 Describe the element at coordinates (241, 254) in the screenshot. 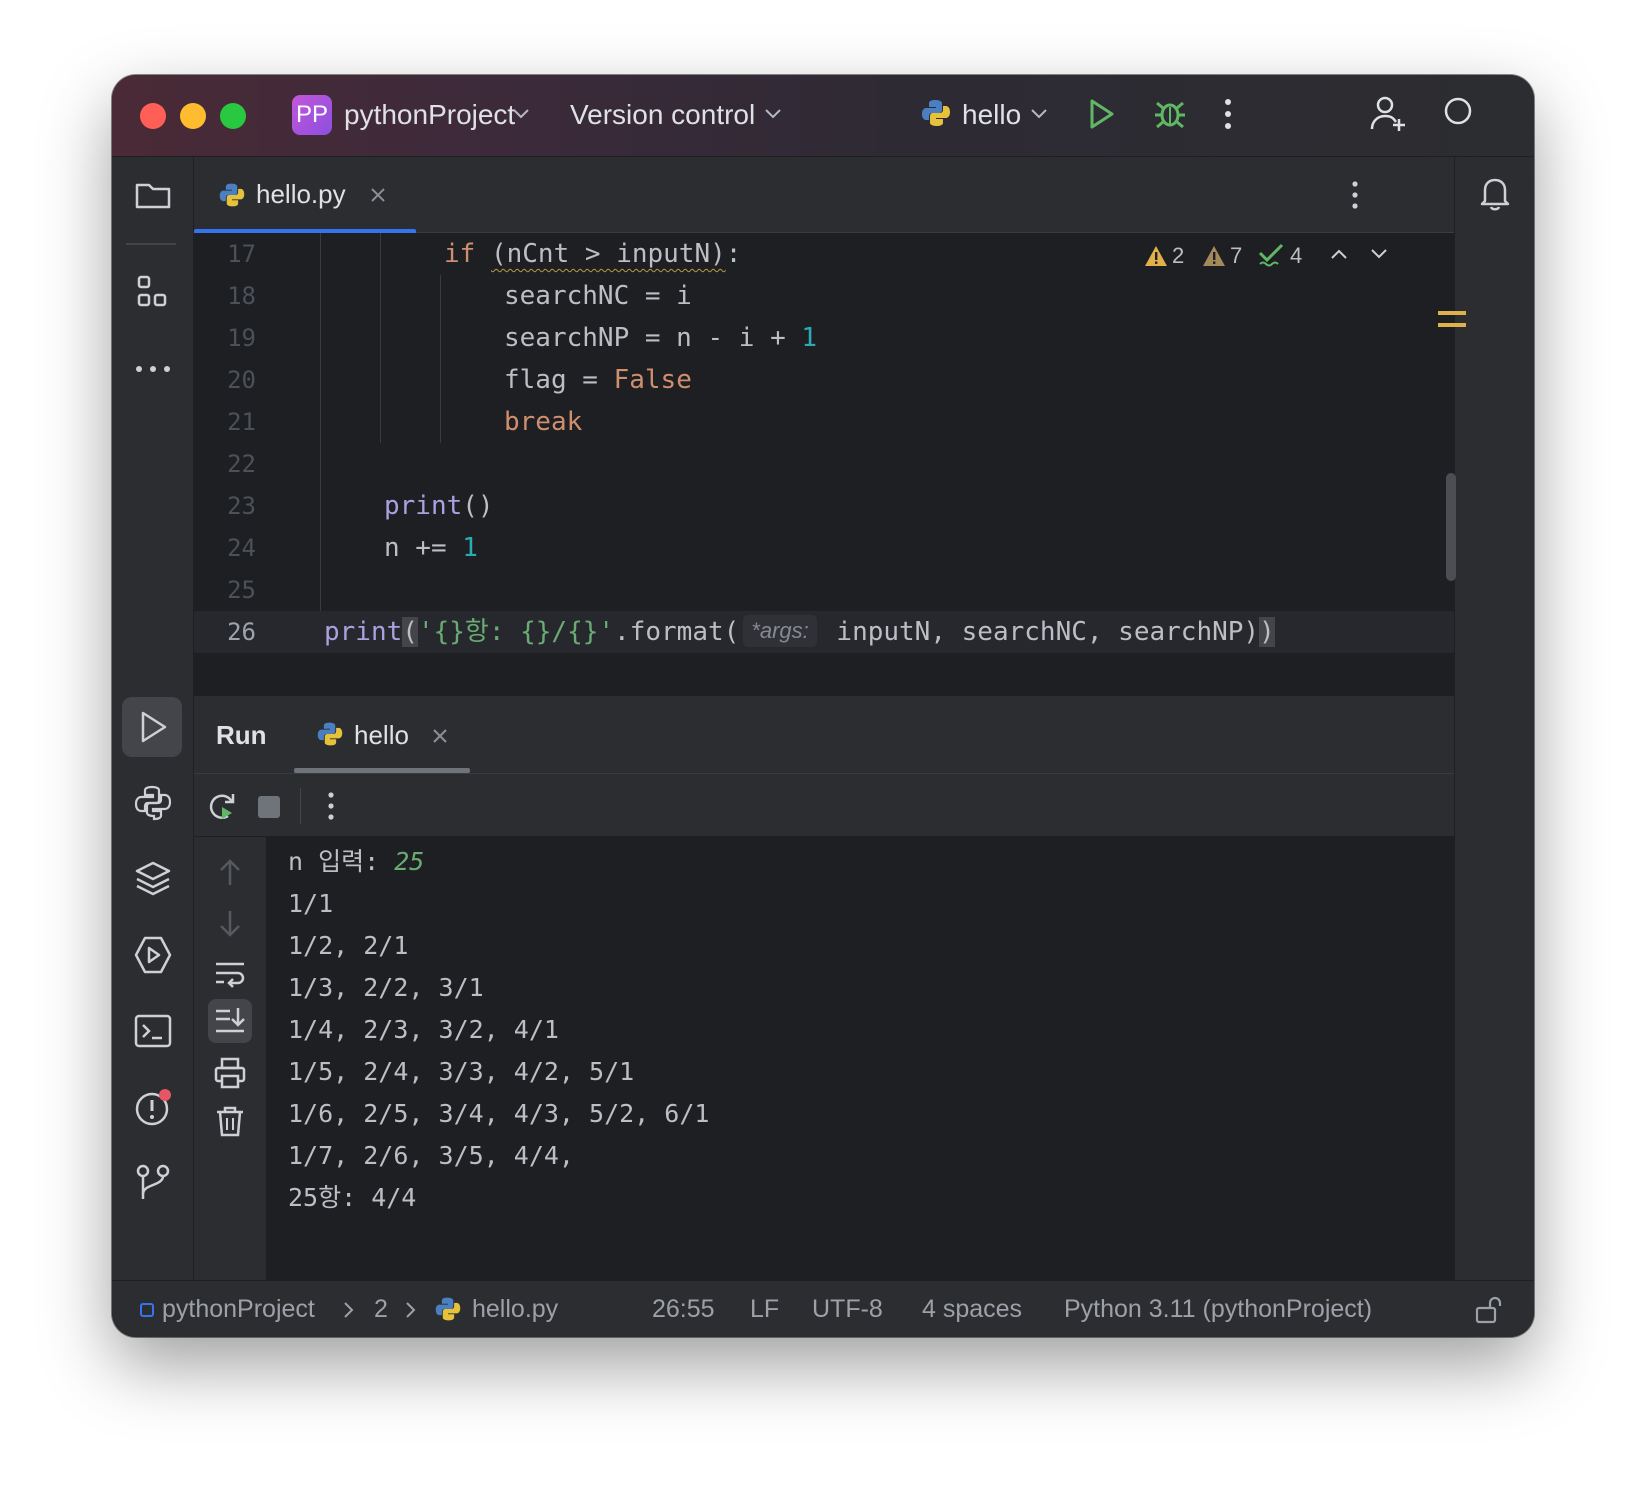

I see `line-number: 17` at that location.